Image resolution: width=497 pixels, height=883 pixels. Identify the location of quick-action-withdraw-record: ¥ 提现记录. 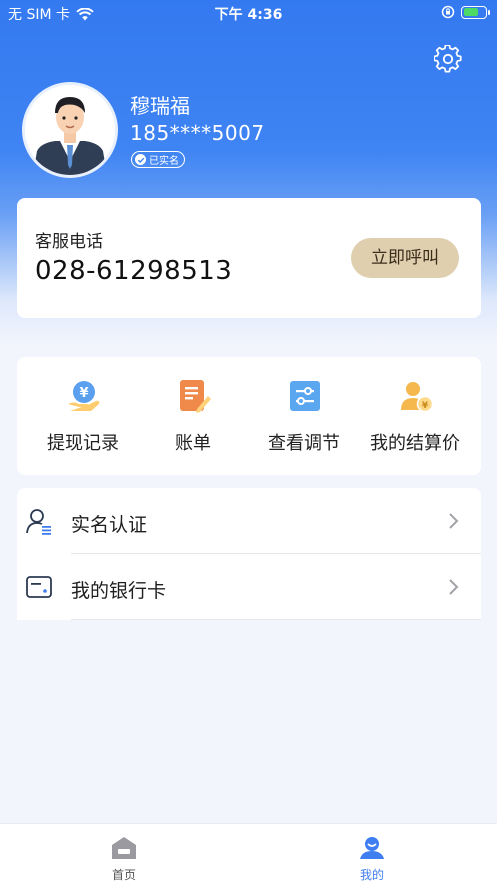
(83, 416).